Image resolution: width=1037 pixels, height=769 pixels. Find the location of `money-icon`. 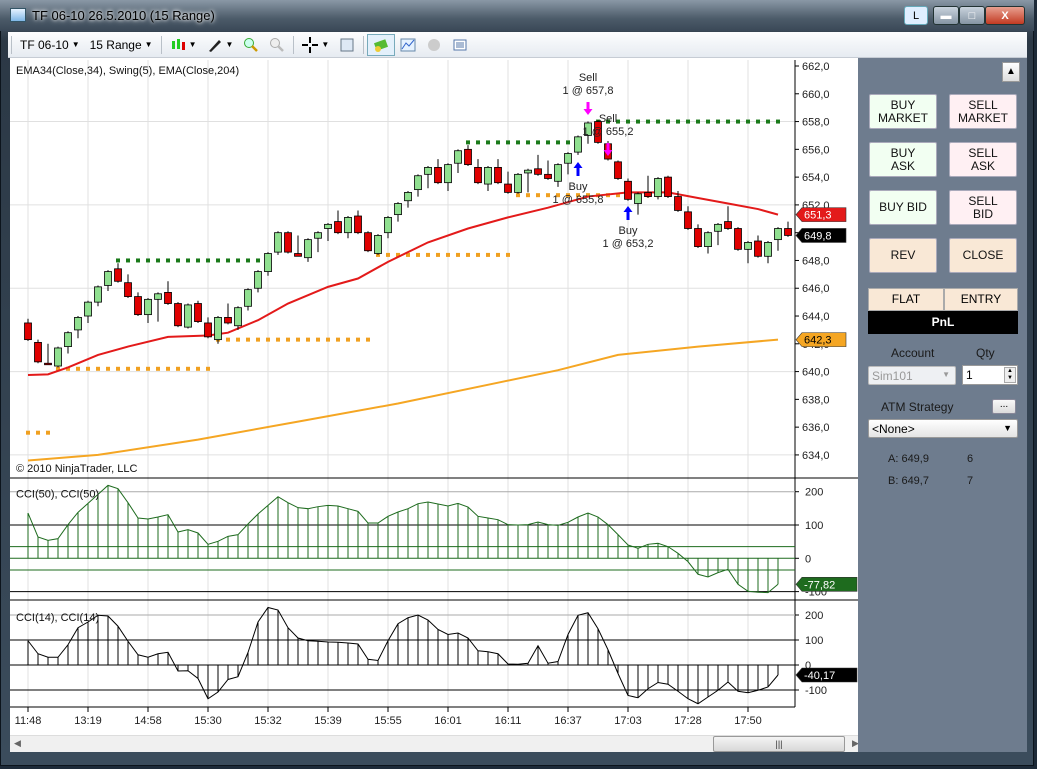

money-icon is located at coordinates (381, 45).